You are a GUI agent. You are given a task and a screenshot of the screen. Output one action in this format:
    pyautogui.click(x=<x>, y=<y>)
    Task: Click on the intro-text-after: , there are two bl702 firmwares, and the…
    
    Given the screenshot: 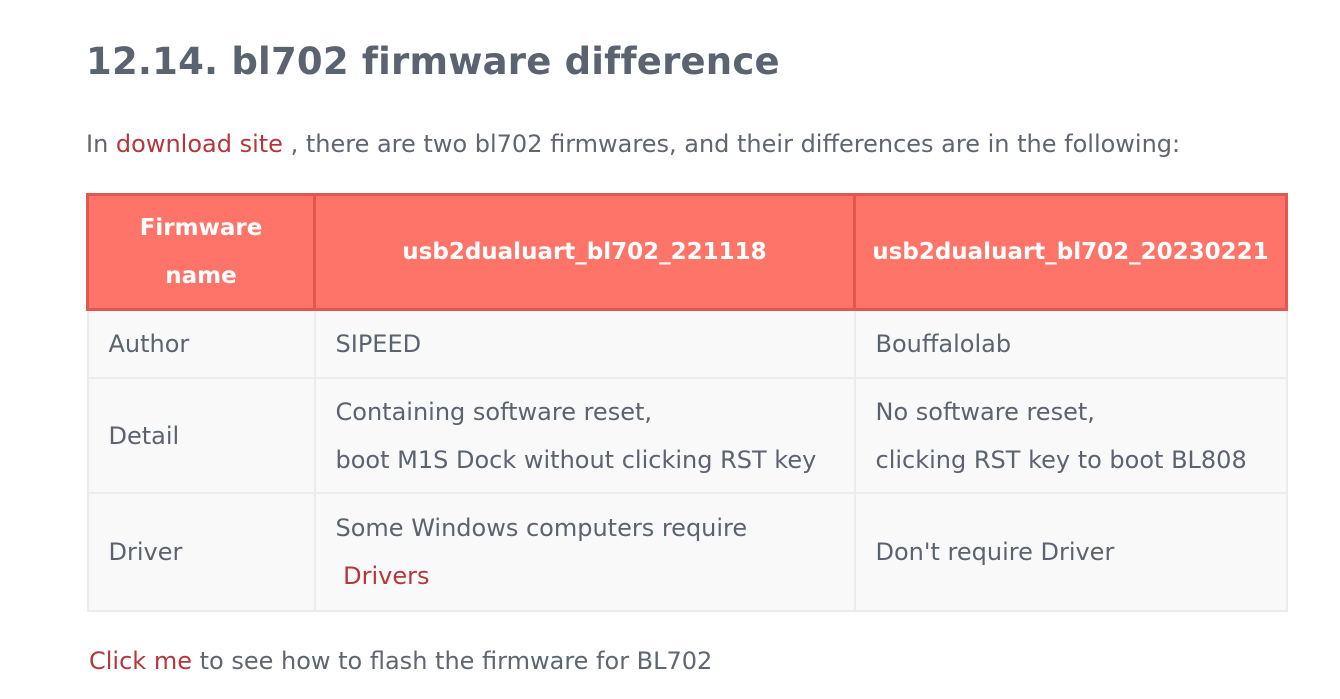 What is the action you would take?
    pyautogui.click(x=731, y=144)
    